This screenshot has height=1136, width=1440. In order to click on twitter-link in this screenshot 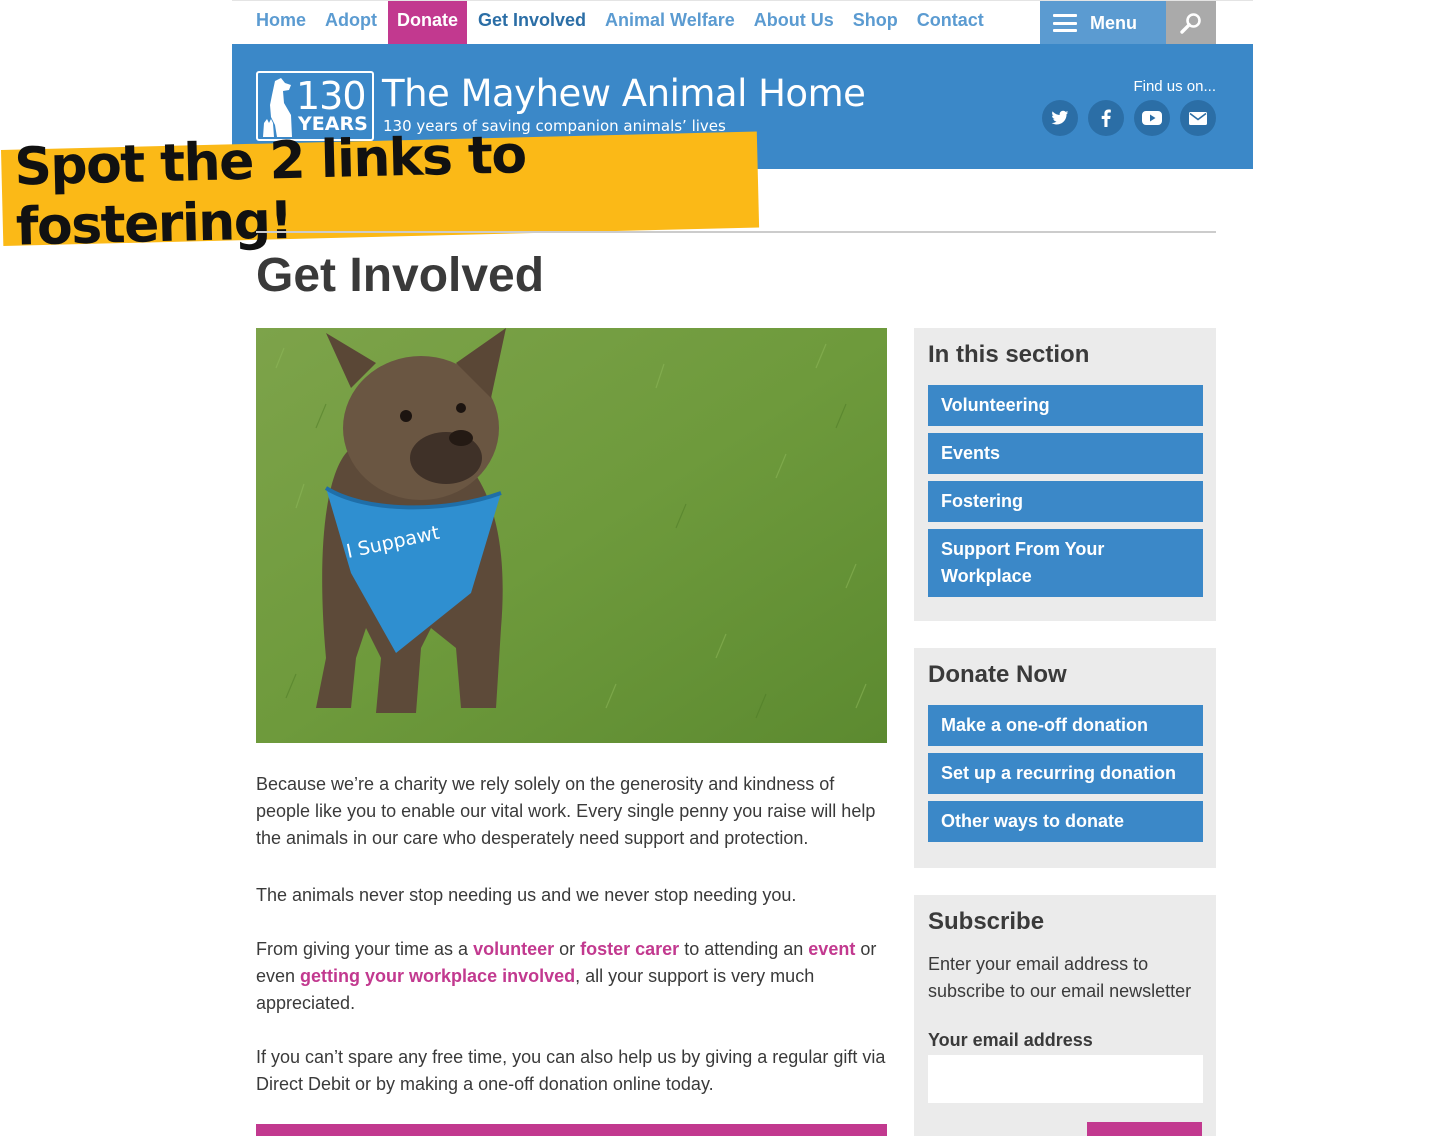, I will do `click(1060, 118)`.